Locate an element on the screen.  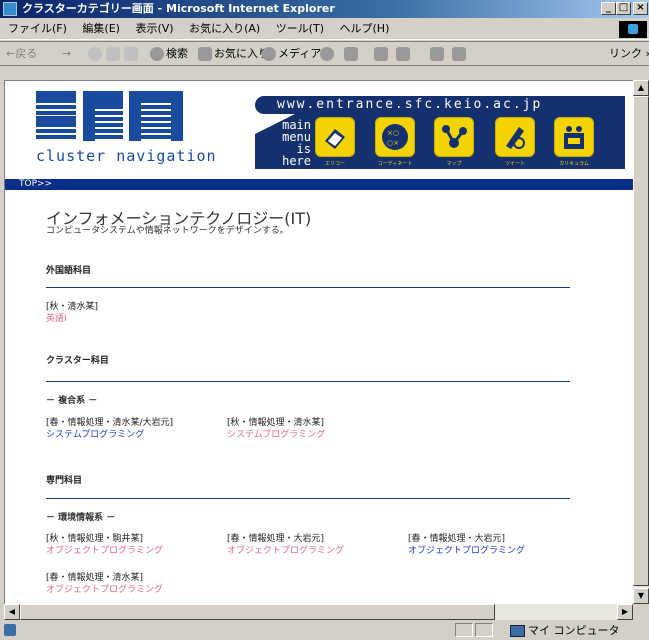
course-item: [春・情報処理・清水某] オブジェクトプログラミング is located at coordinates (136, 584).